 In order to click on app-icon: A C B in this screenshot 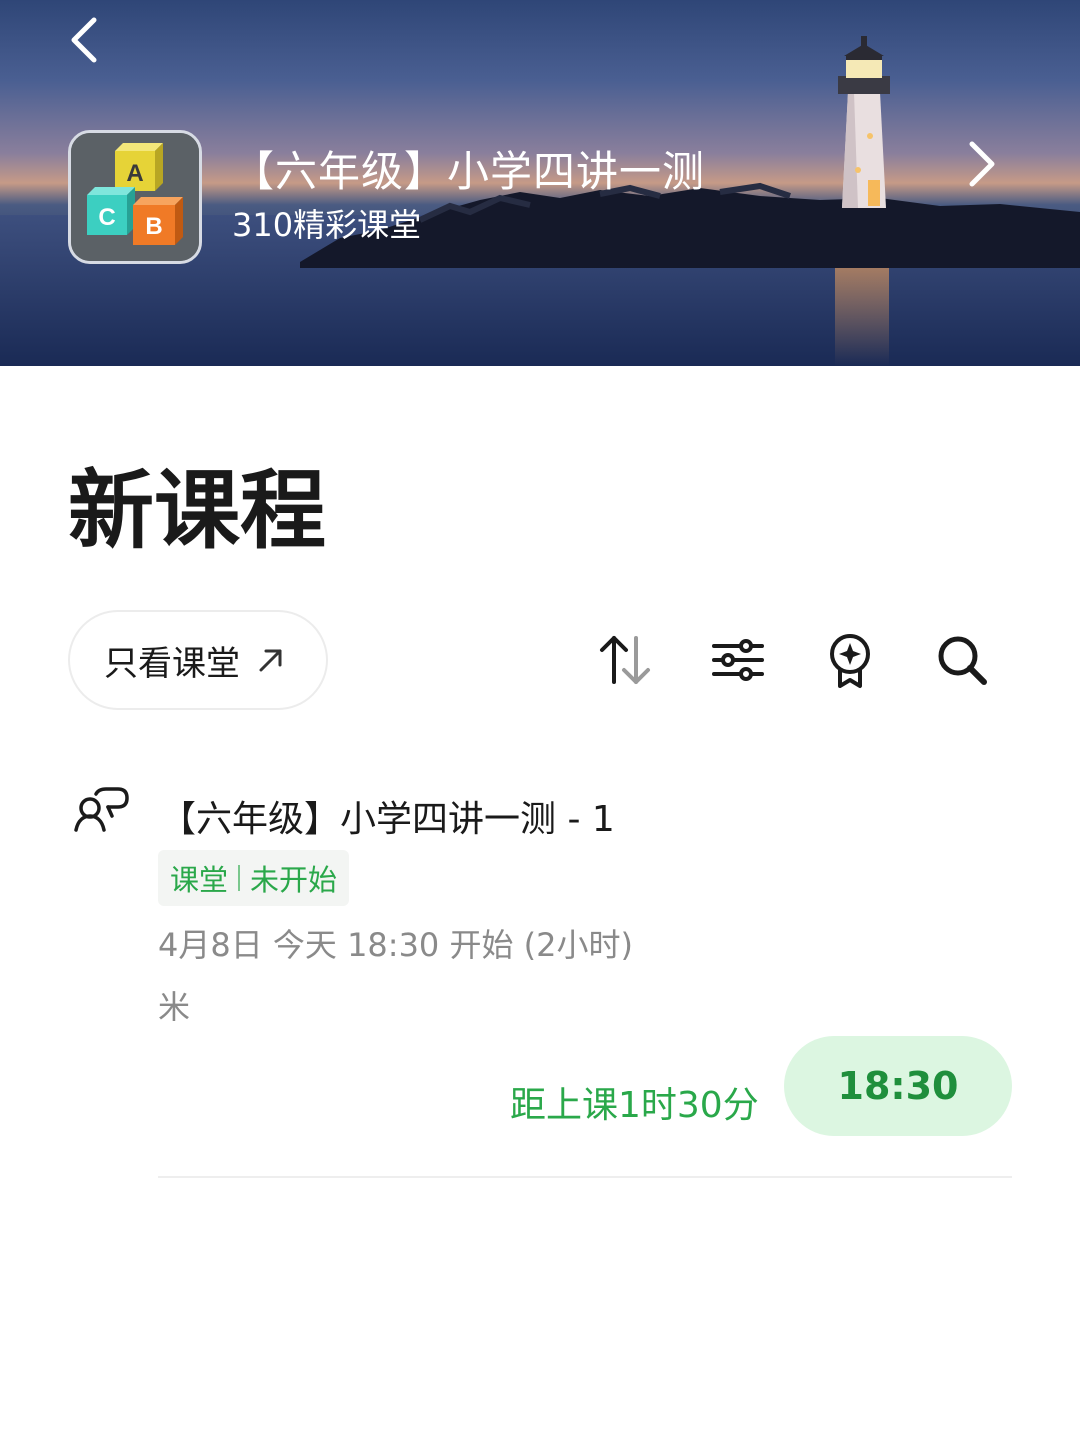, I will do `click(135, 197)`.